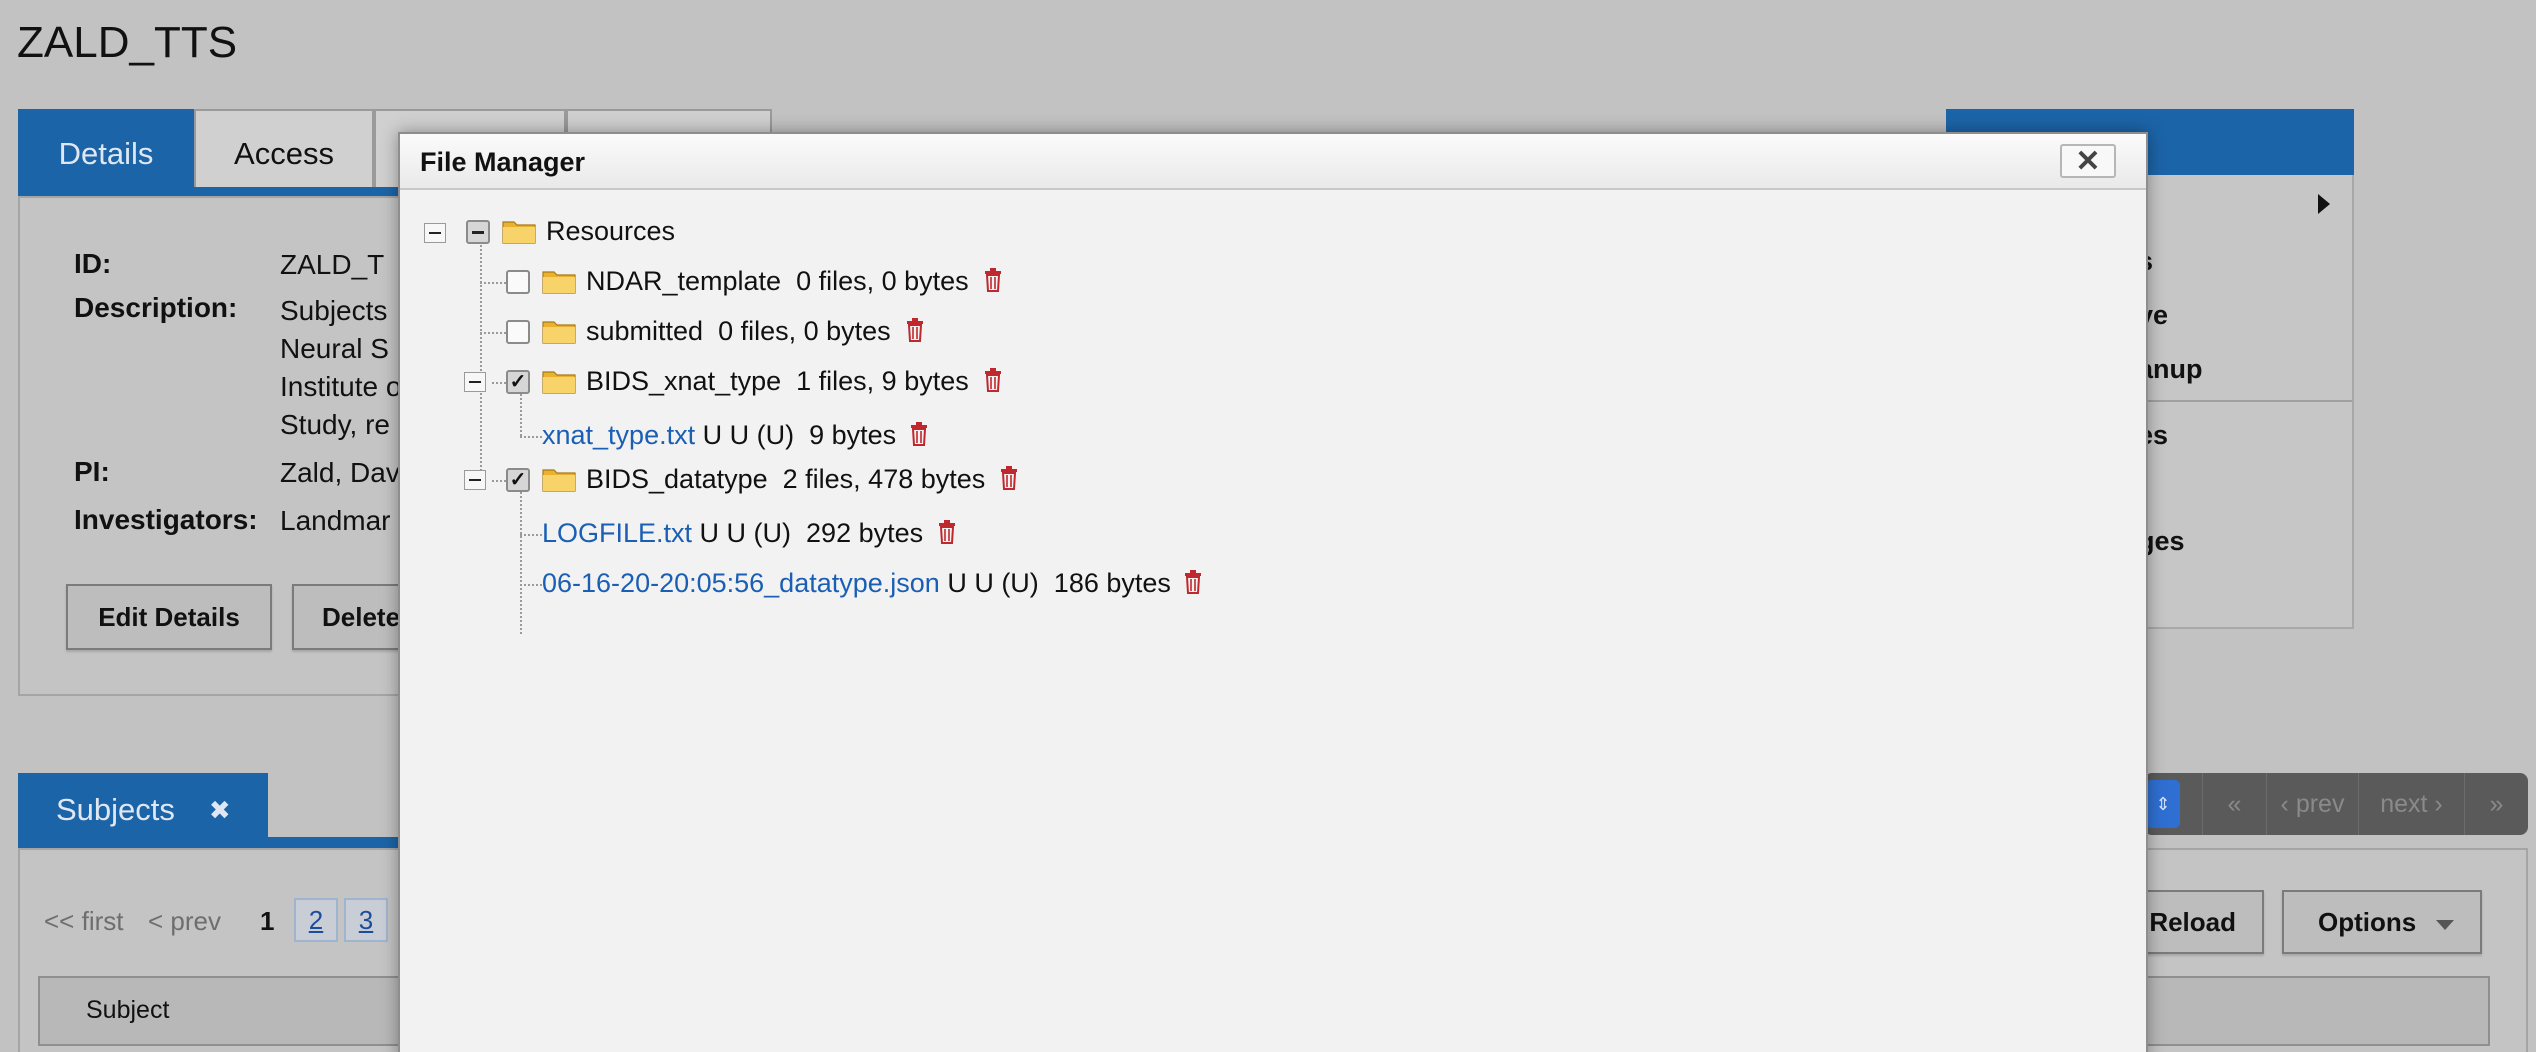  Describe the element at coordinates (316, 920) in the screenshot. I see `page-link-2: 2` at that location.